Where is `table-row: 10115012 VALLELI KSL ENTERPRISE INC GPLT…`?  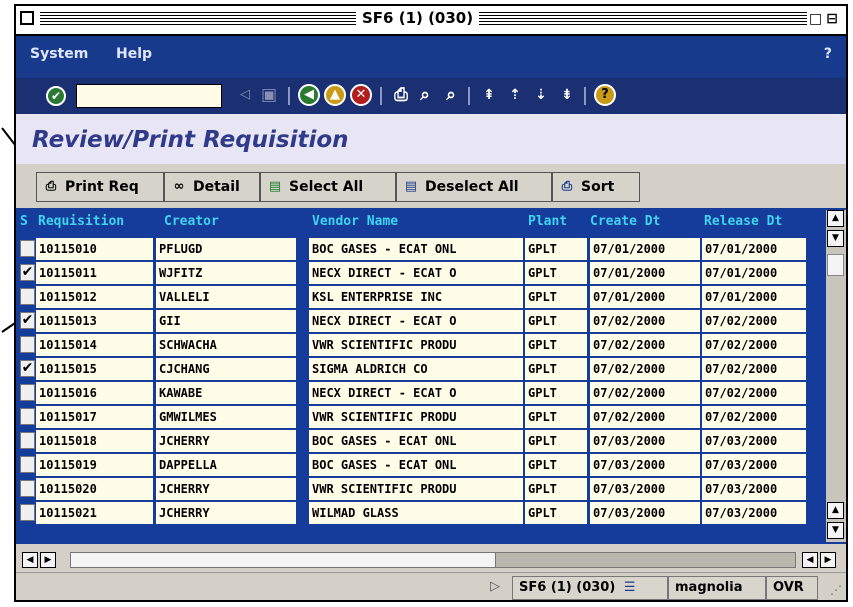
table-row: 10115012 VALLELI KSL ENTERPRISE INC GPLT… is located at coordinates (422, 297).